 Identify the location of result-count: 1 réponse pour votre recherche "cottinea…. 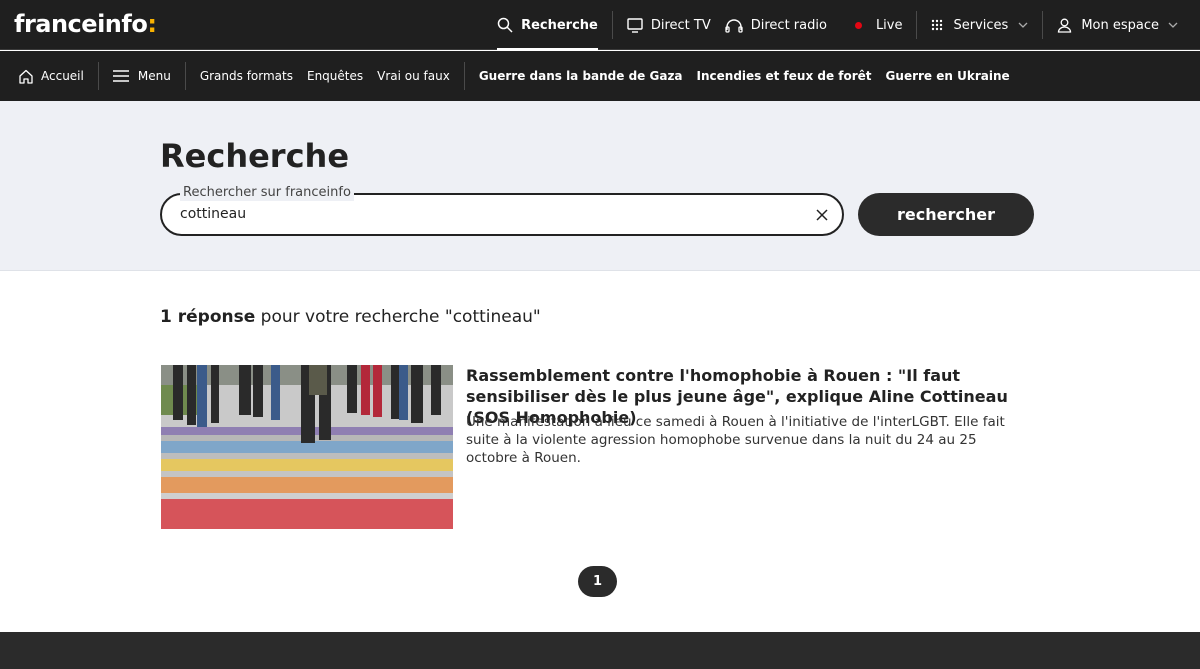
(350, 317).